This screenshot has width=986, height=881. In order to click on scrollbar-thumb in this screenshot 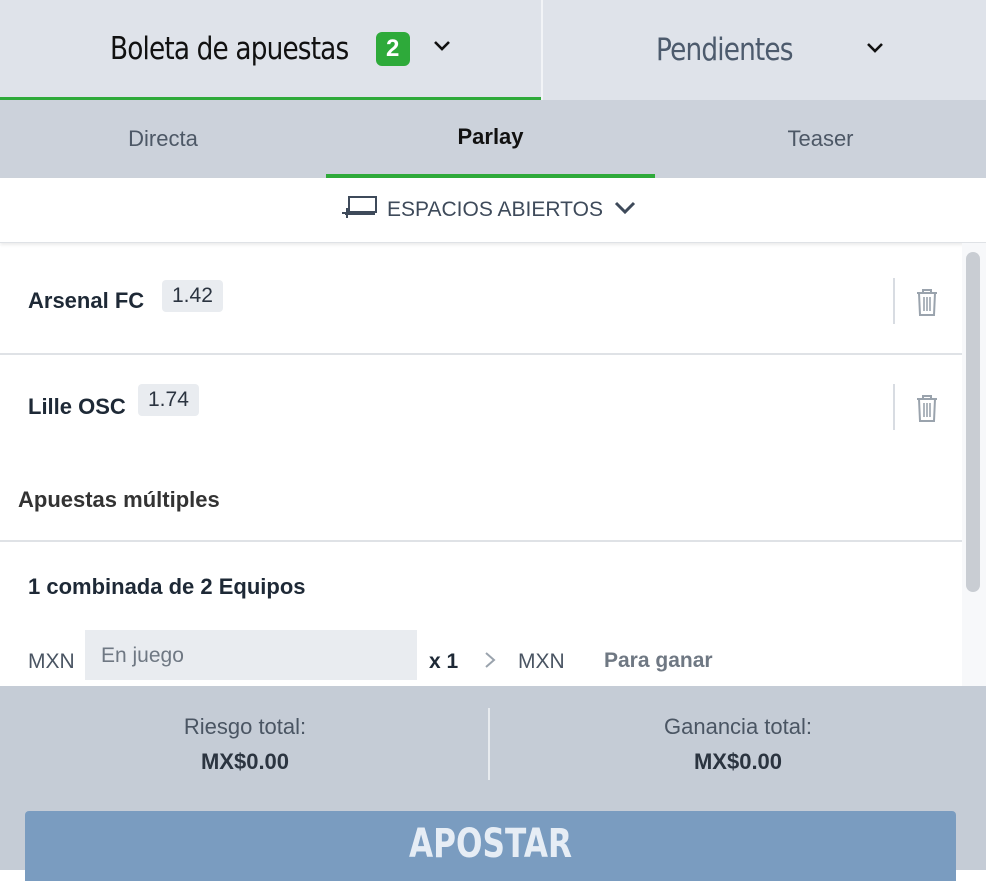, I will do `click(973, 422)`.